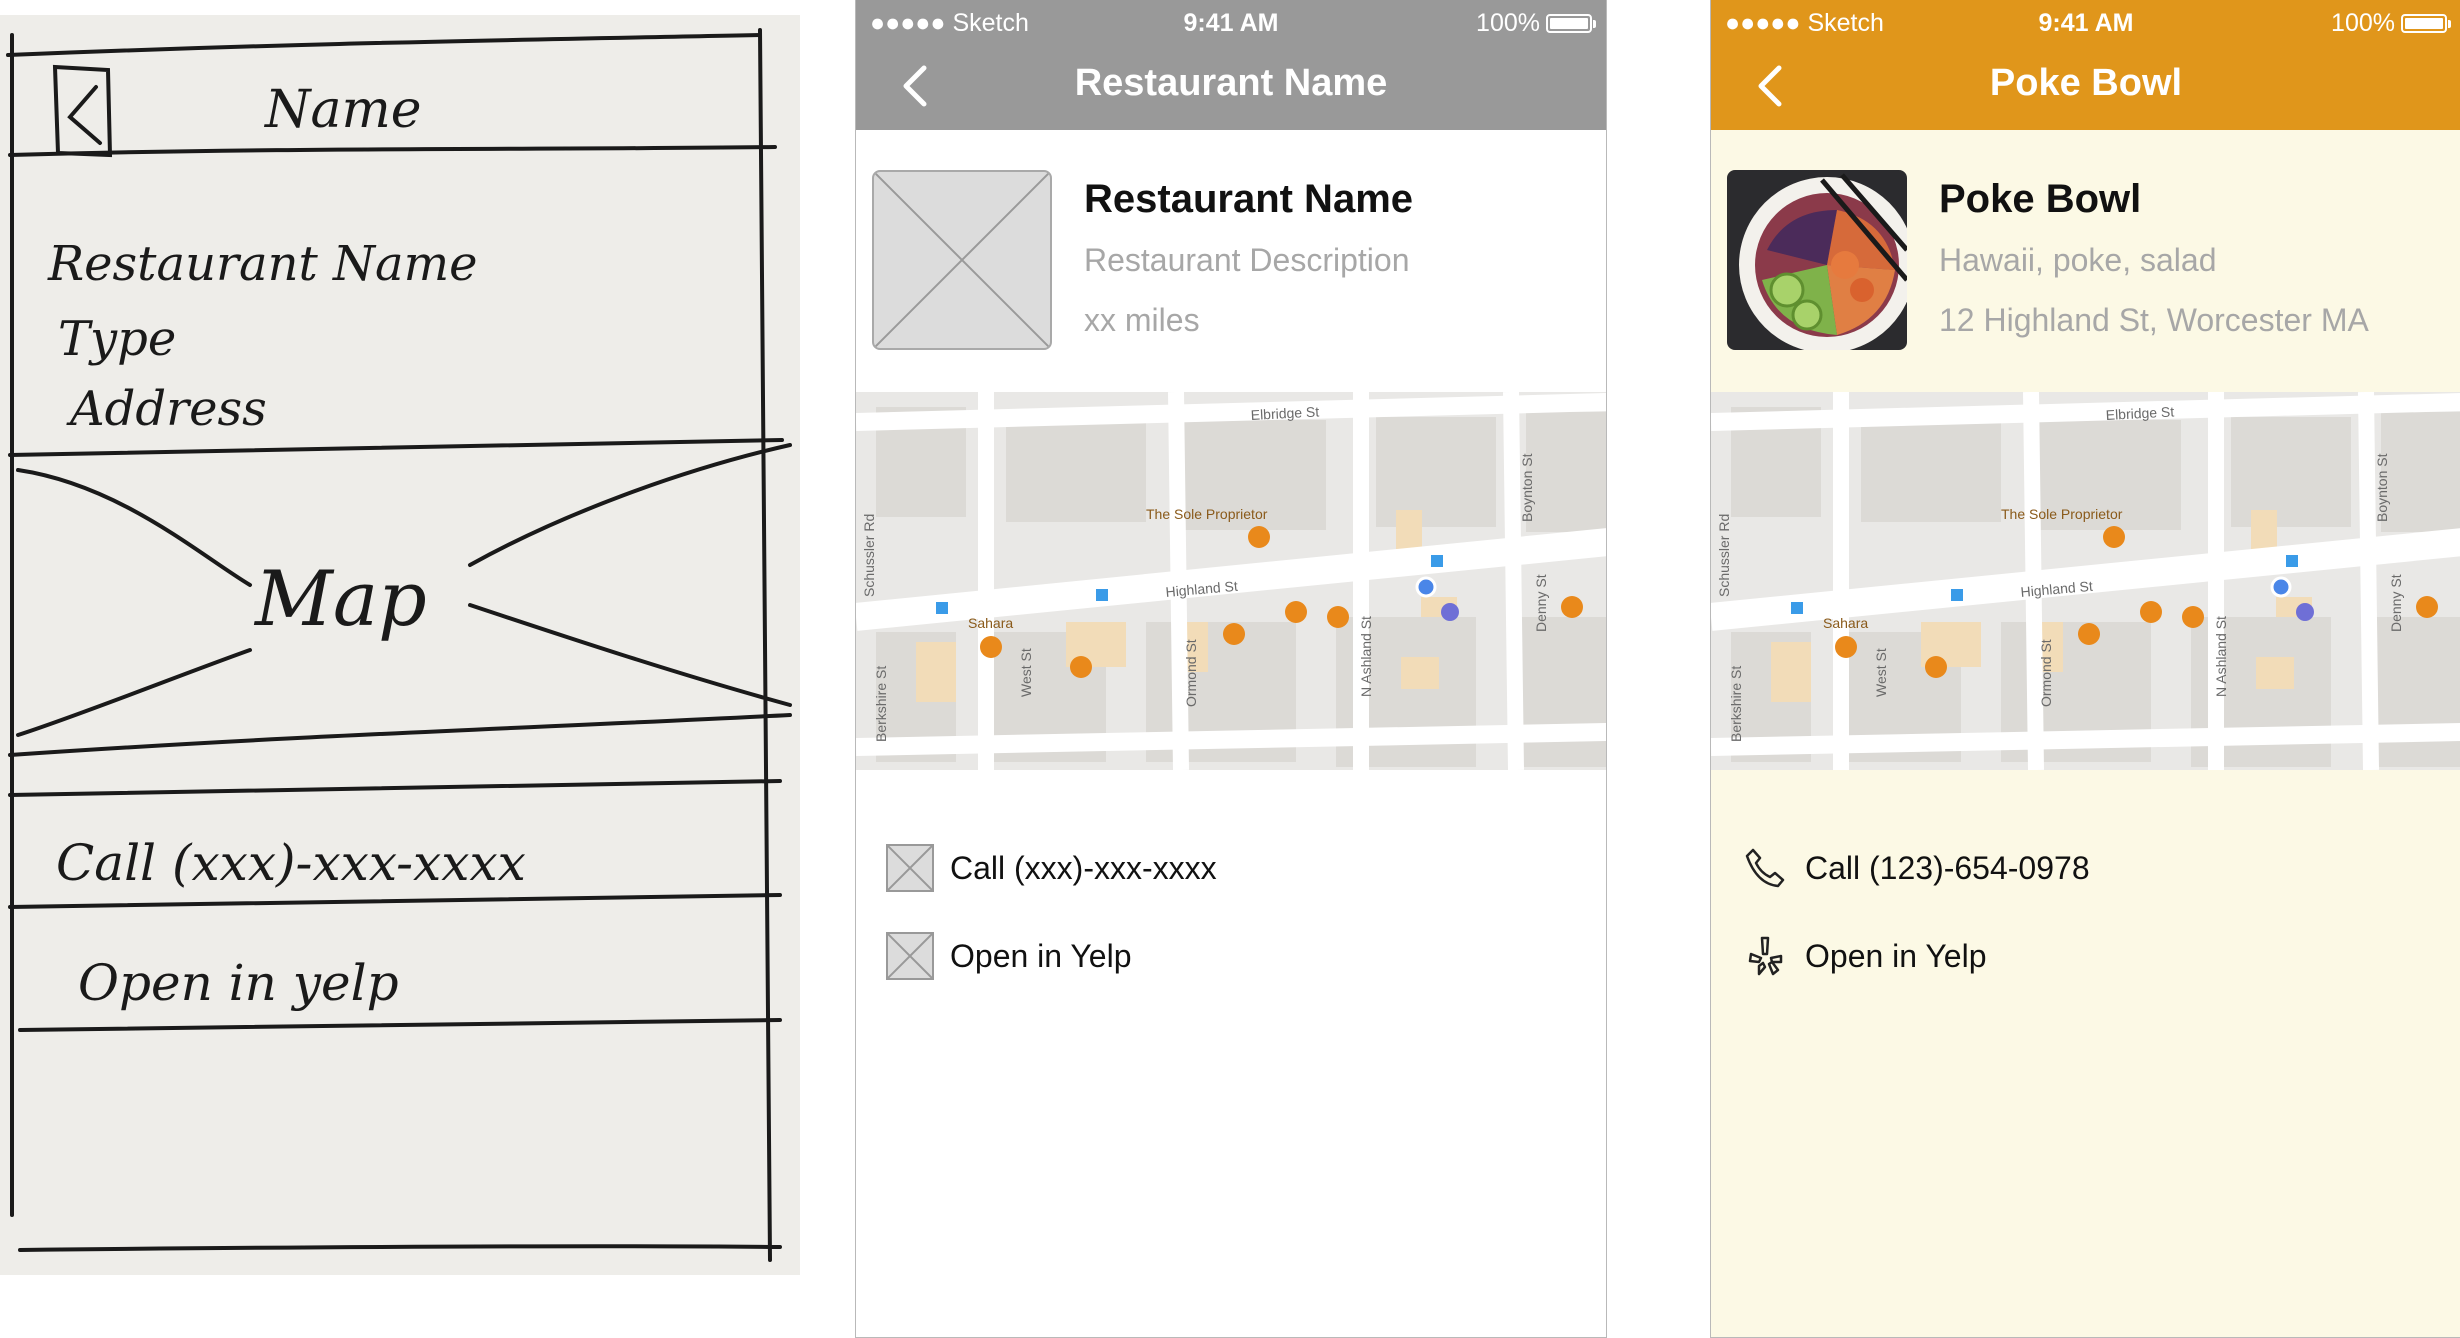  Describe the element at coordinates (2078, 260) in the screenshot. I see `restaurant-tags: Hawaii, poke, salad` at that location.